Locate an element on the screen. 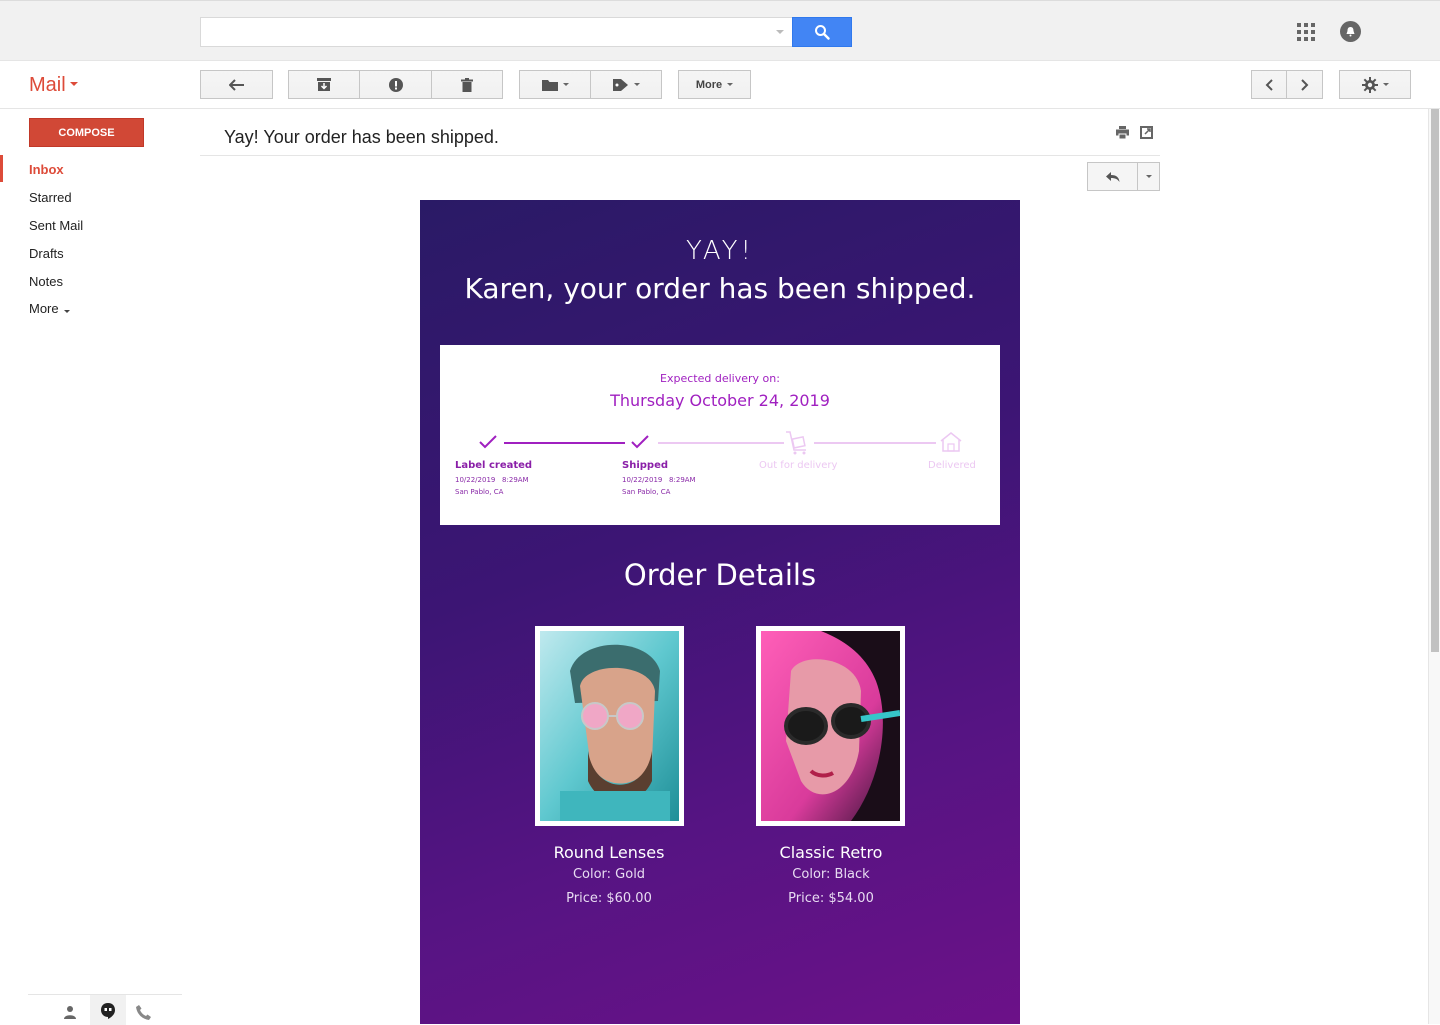 The height and width of the screenshot is (1025, 1440). search-button is located at coordinates (822, 32).